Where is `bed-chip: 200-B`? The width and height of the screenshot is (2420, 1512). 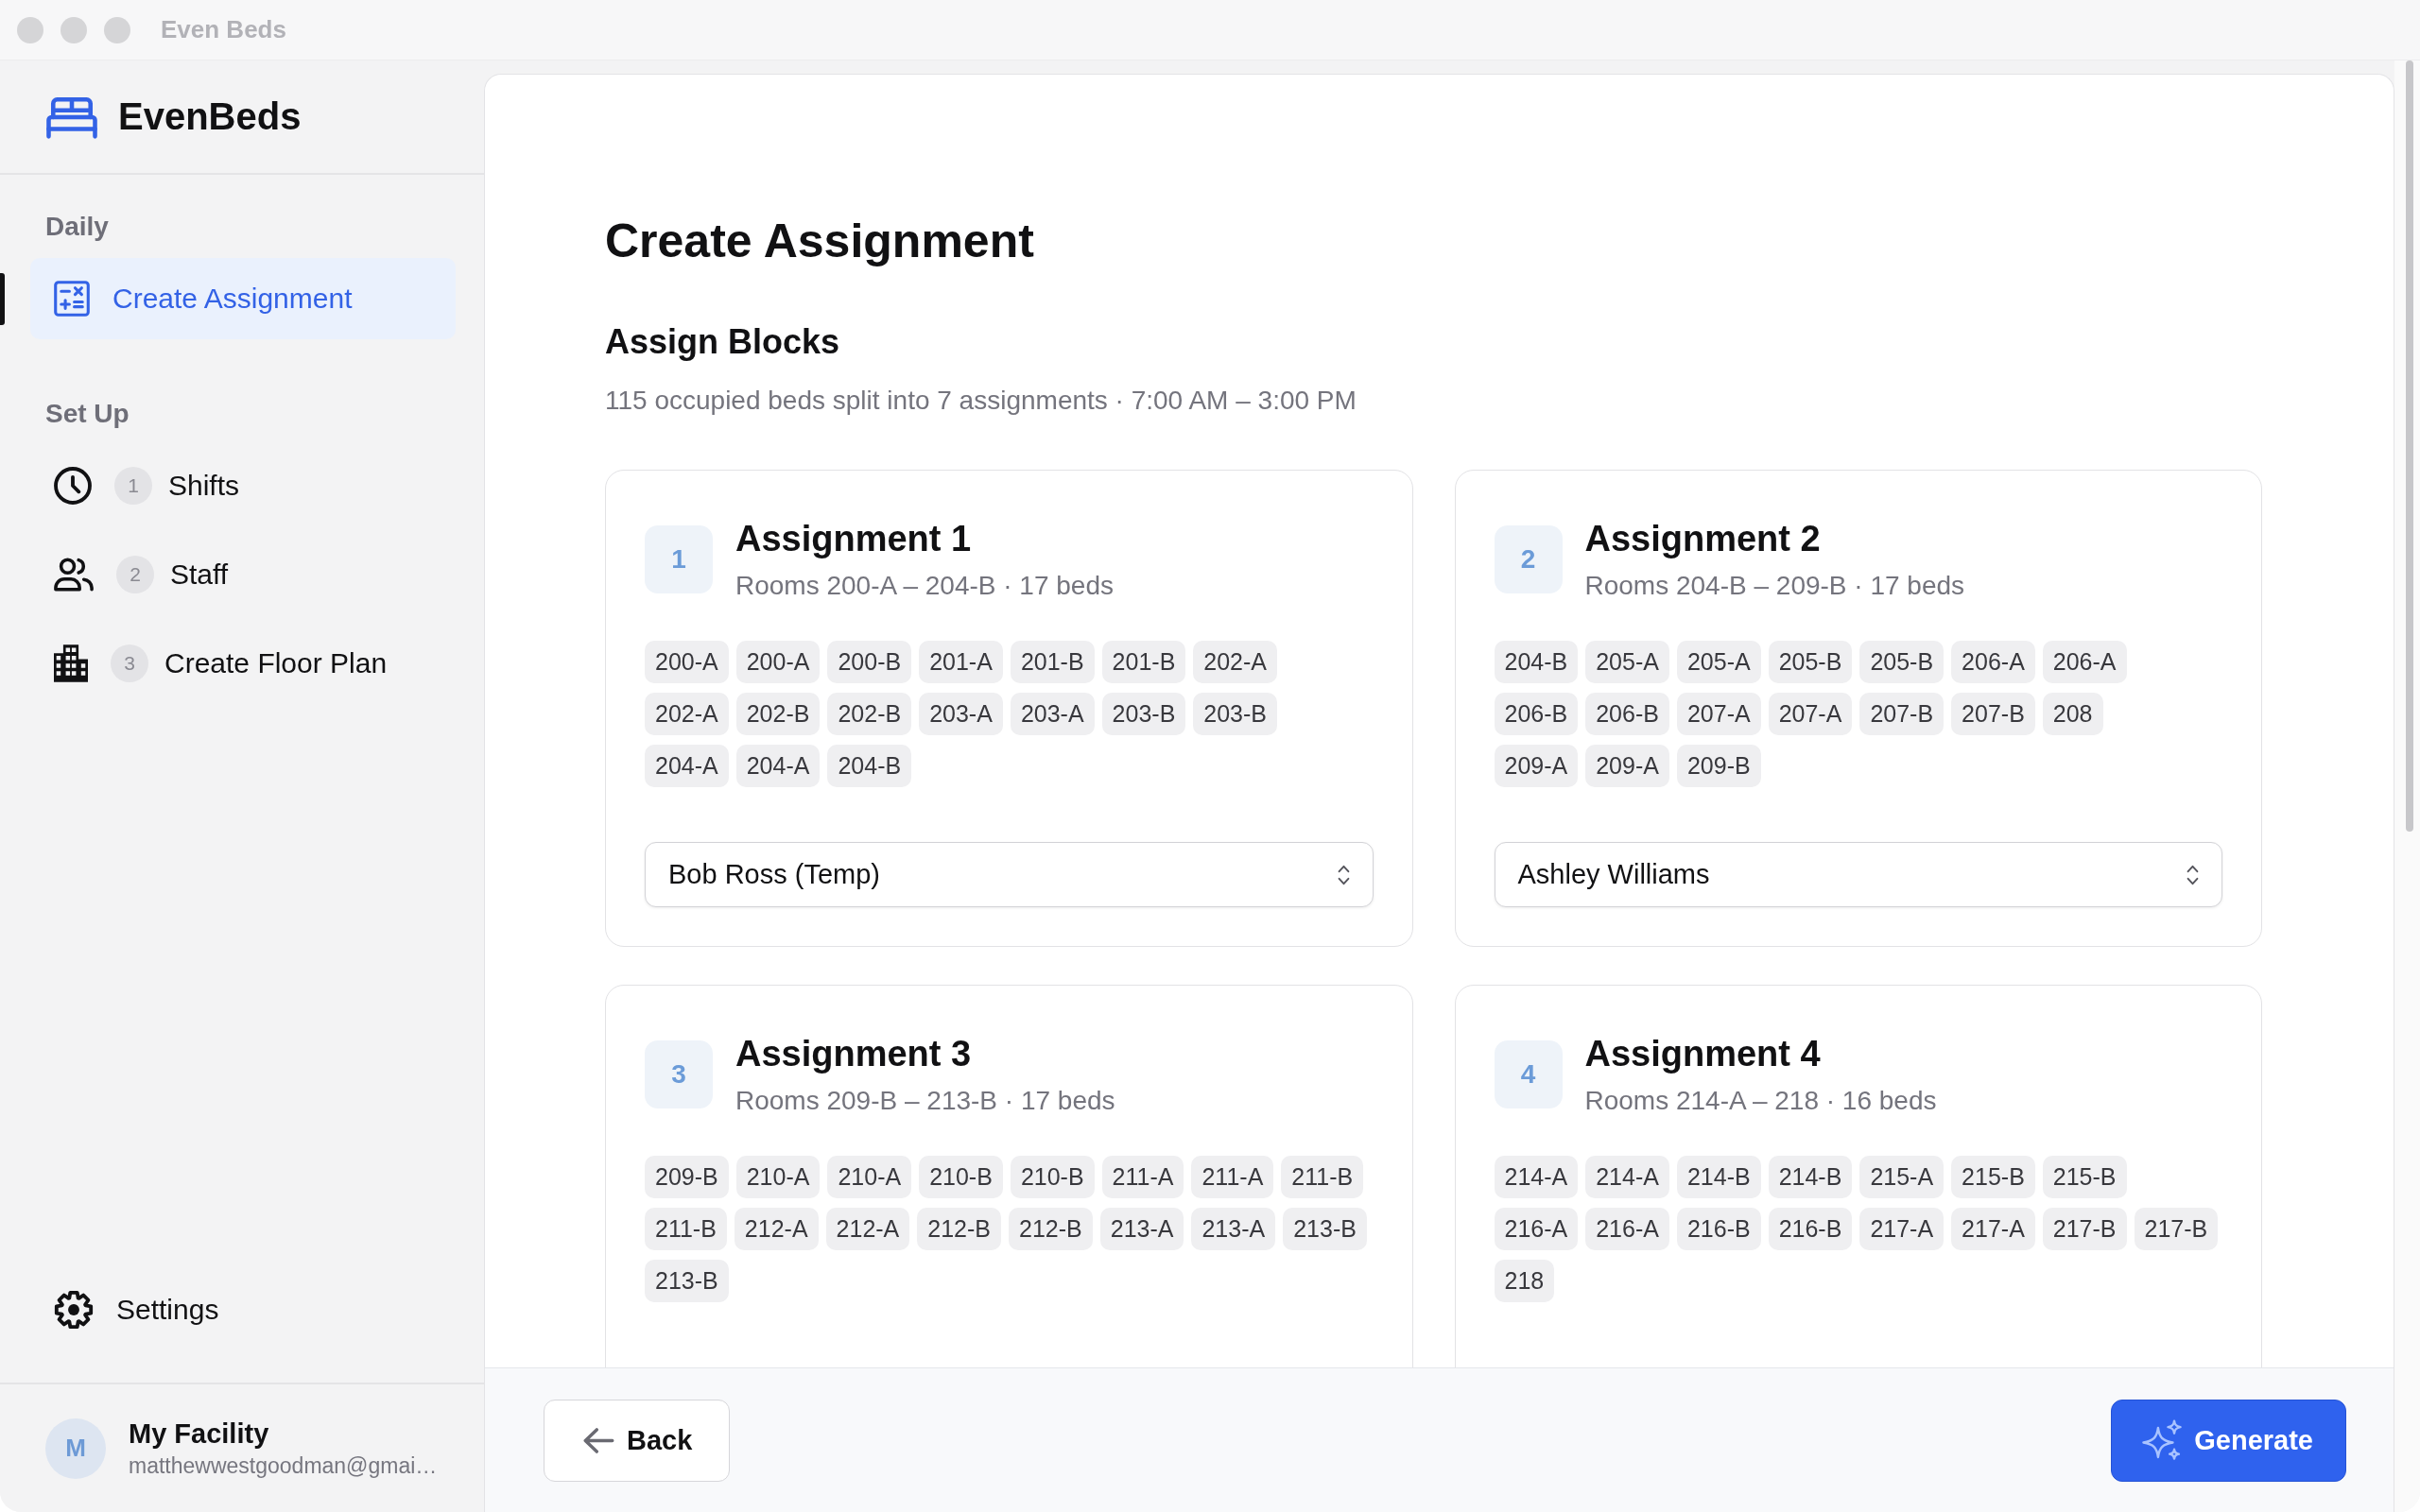 bed-chip: 200-B is located at coordinates (870, 662).